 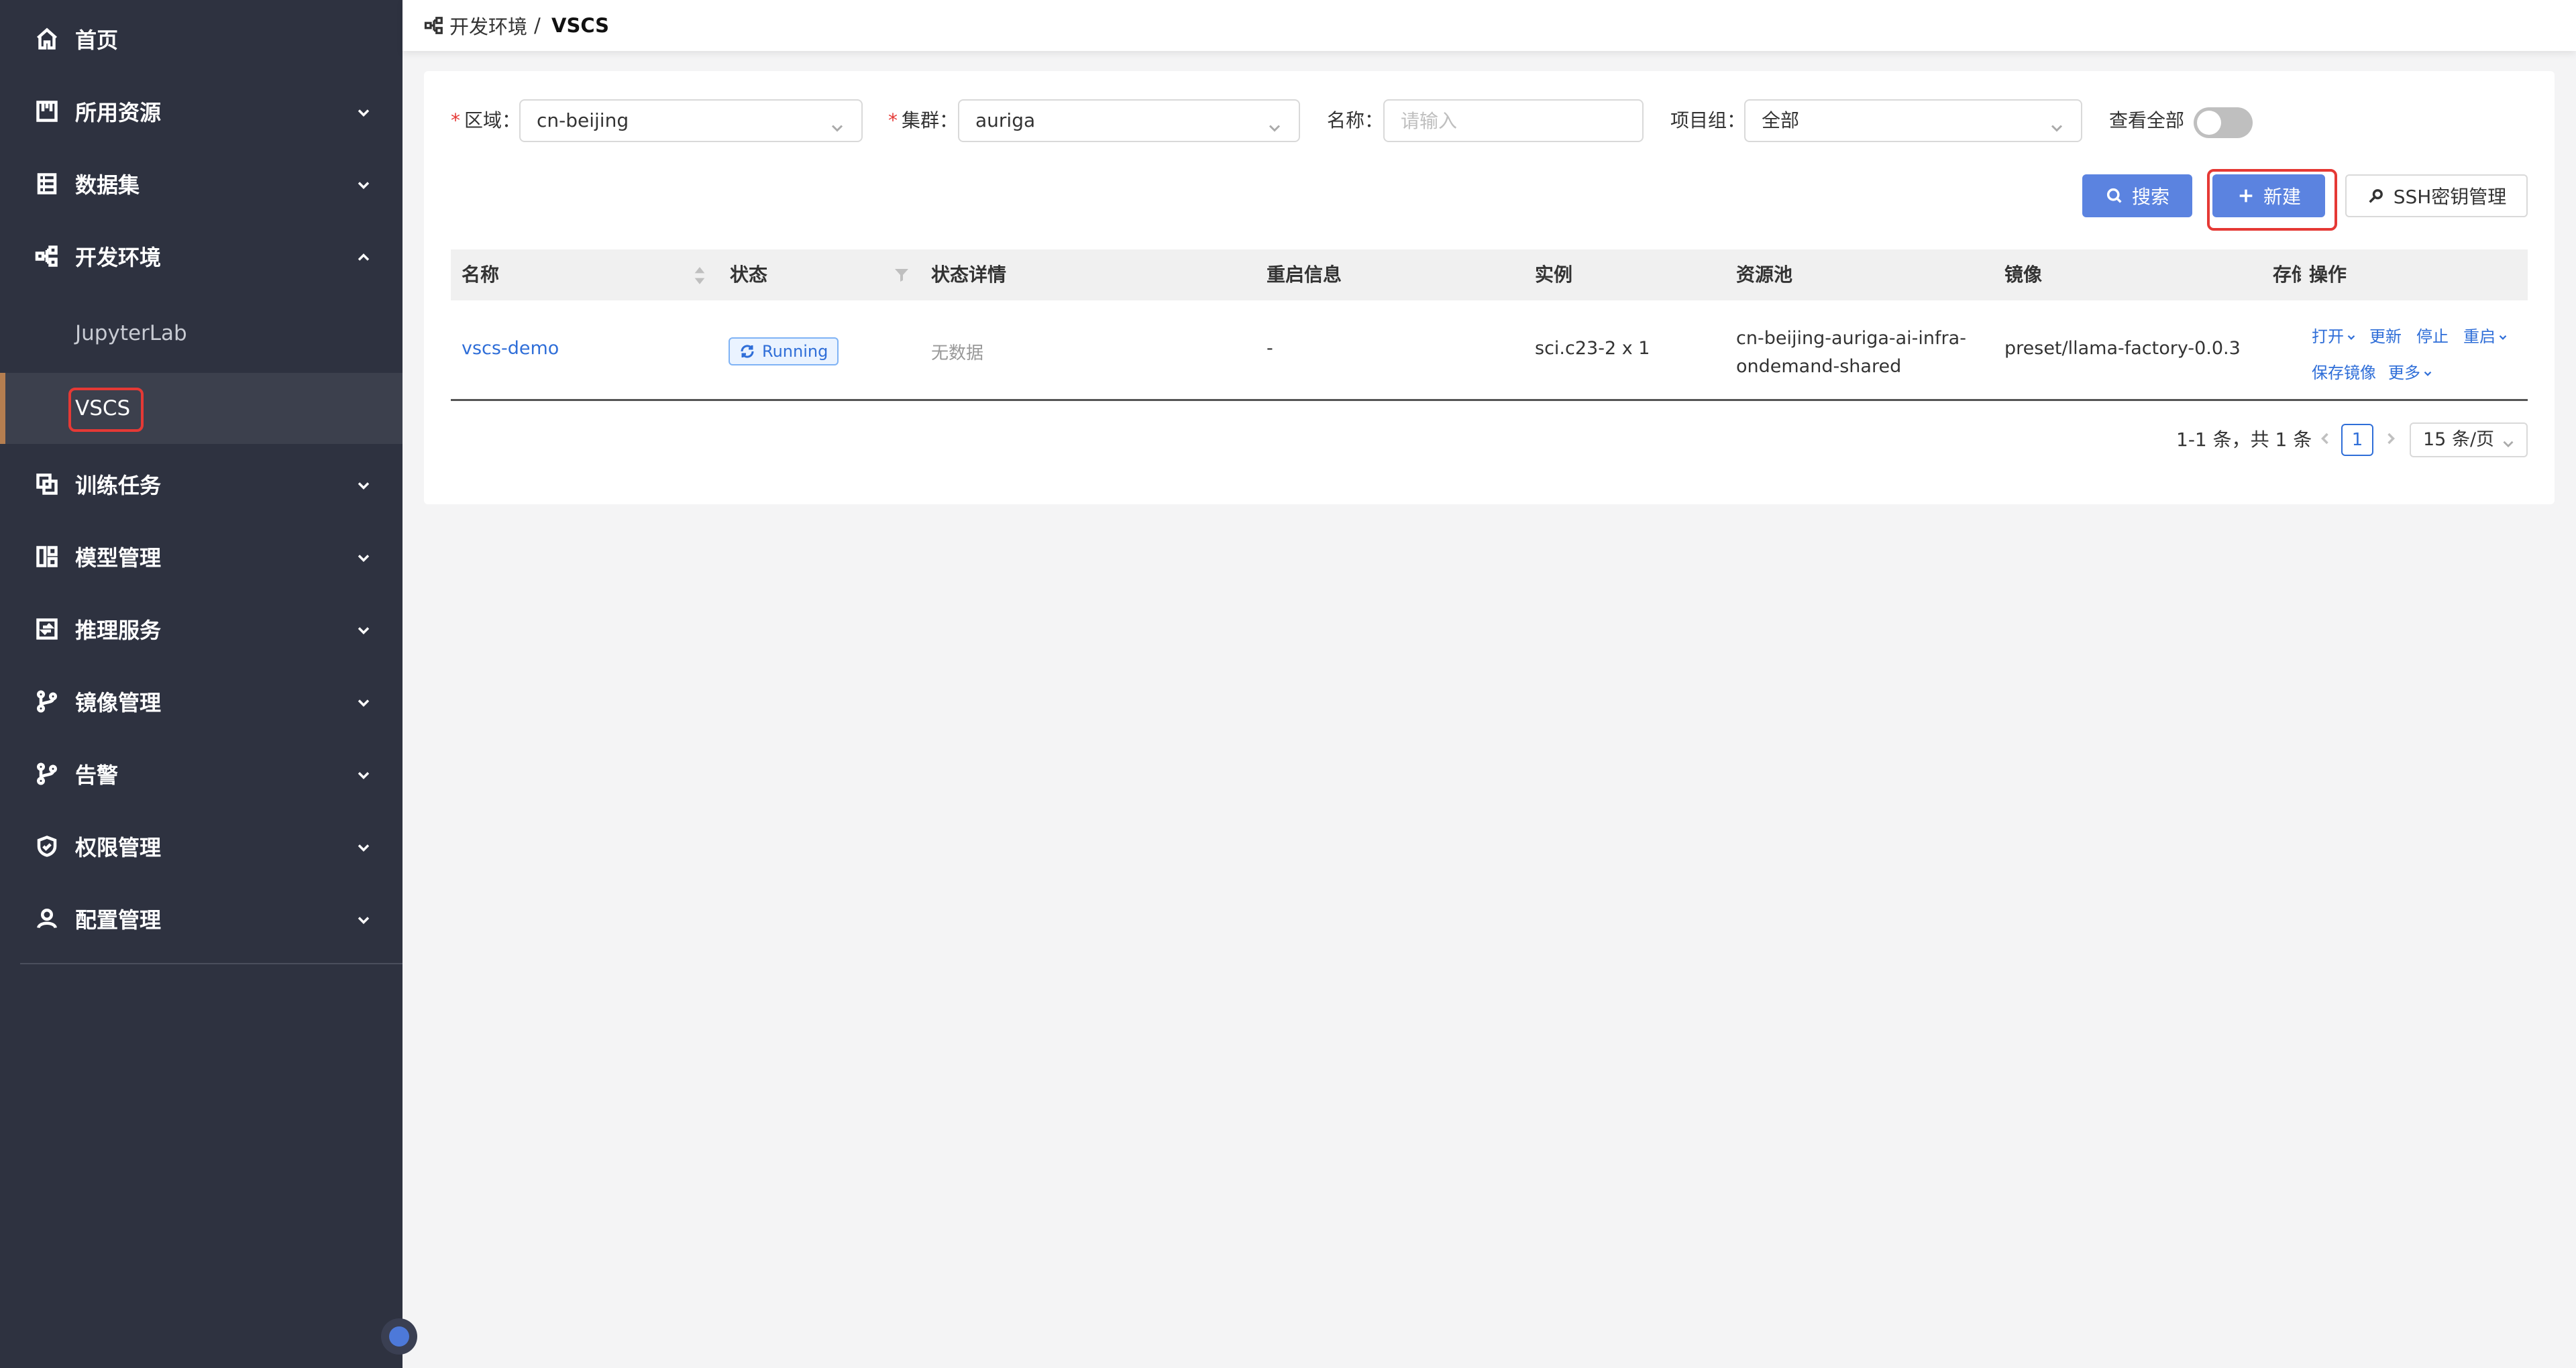 What do you see at coordinates (363, 256) in the screenshot?
I see `chevron-up-icon` at bounding box center [363, 256].